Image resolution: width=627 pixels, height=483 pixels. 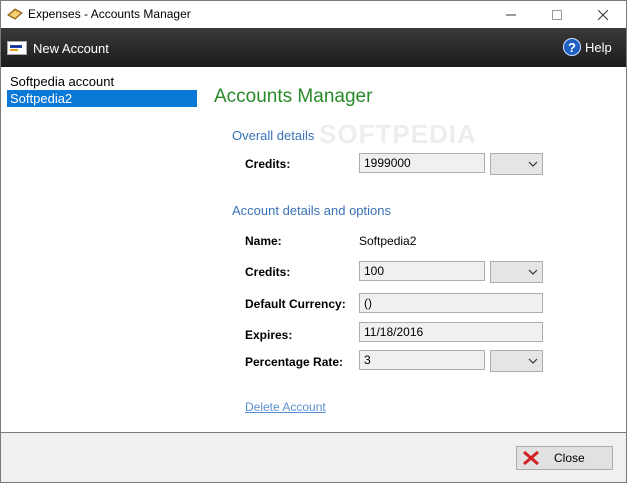 I want to click on watermark: SOFTPEDIA, so click(x=398, y=134).